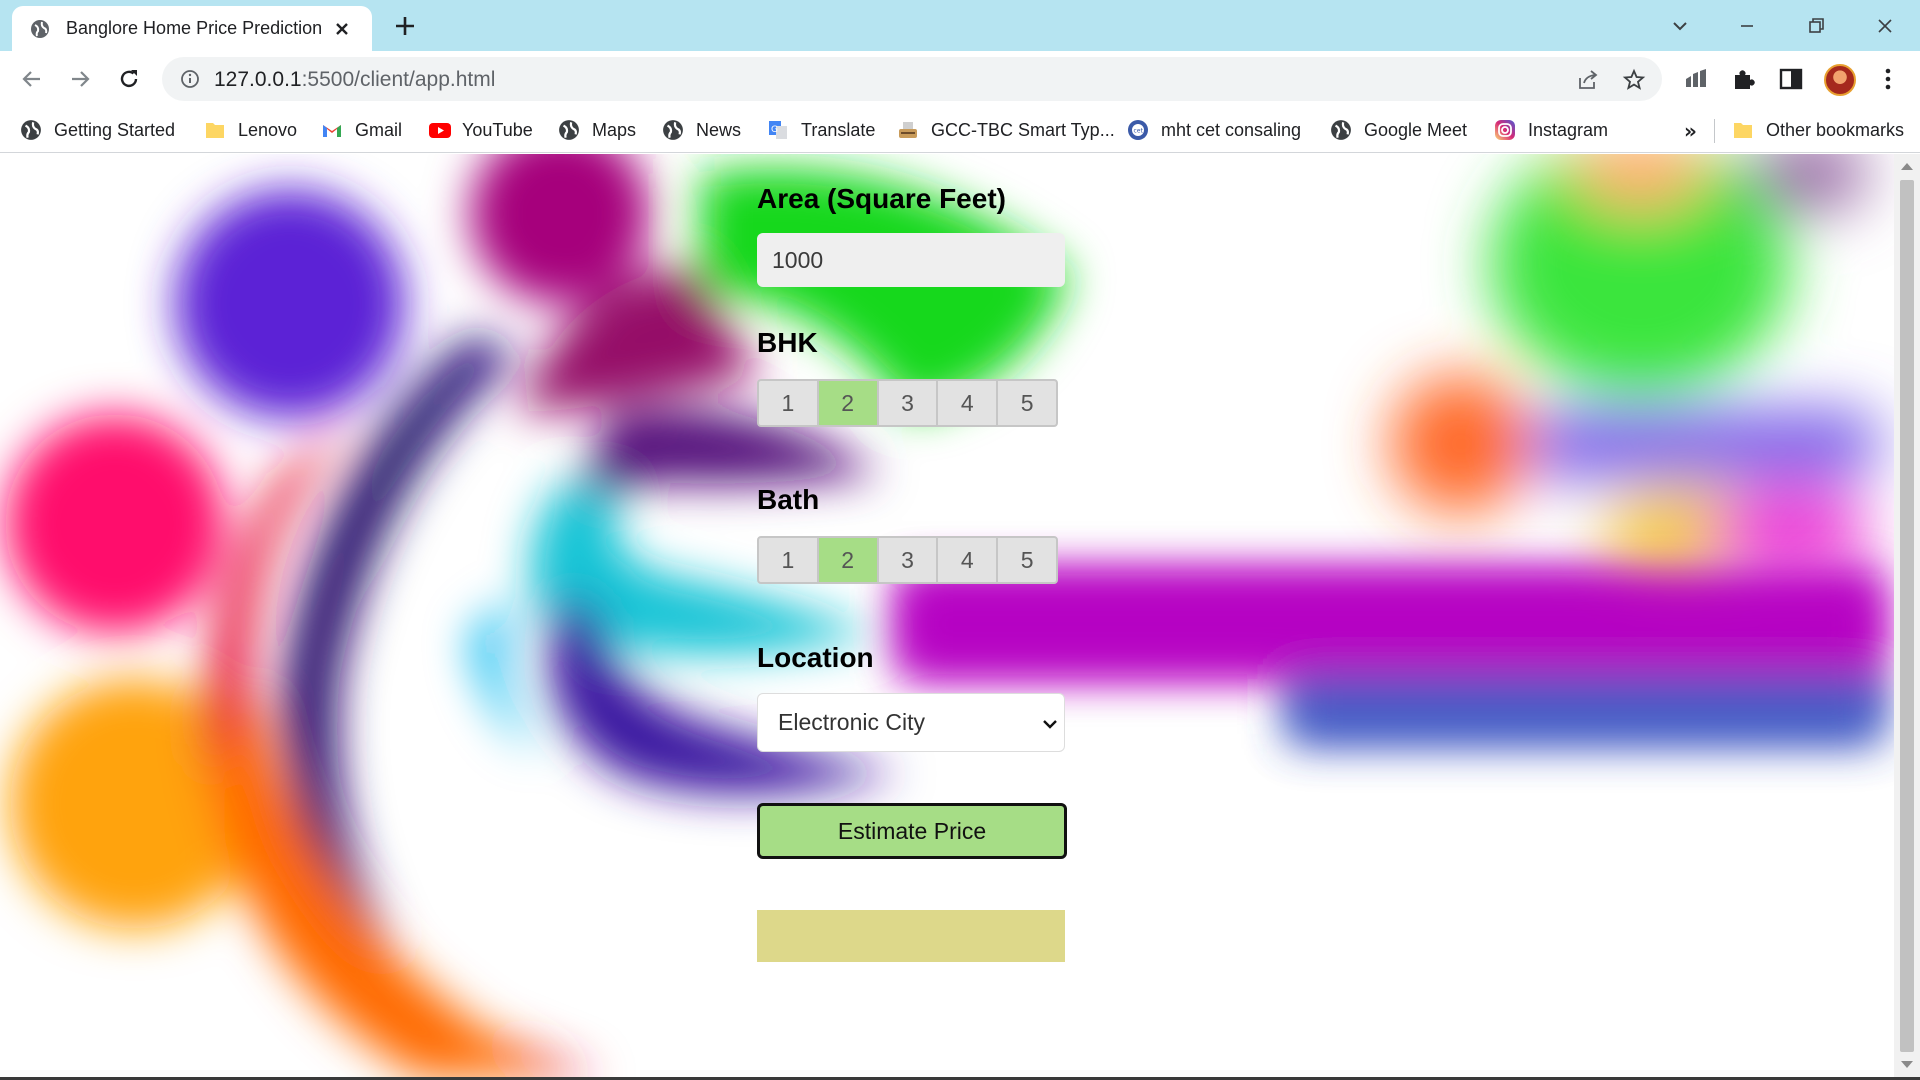 The width and height of the screenshot is (1920, 1080). What do you see at coordinates (788, 499) in the screenshot?
I see `bath-label: Bath` at bounding box center [788, 499].